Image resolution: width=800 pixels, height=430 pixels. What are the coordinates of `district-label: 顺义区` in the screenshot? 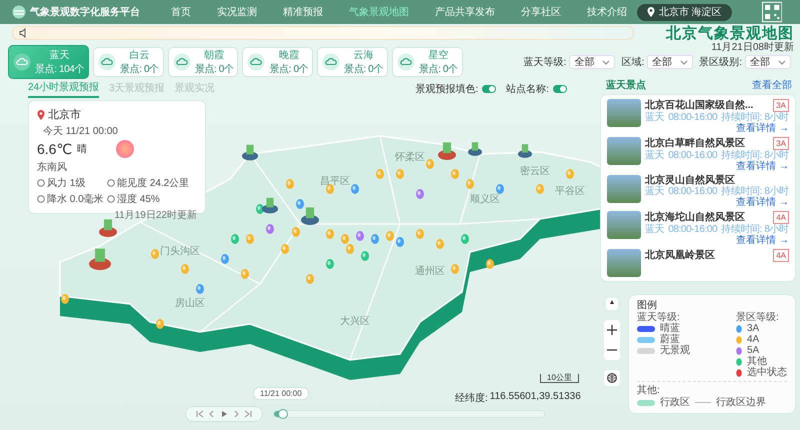 It's located at (485, 199).